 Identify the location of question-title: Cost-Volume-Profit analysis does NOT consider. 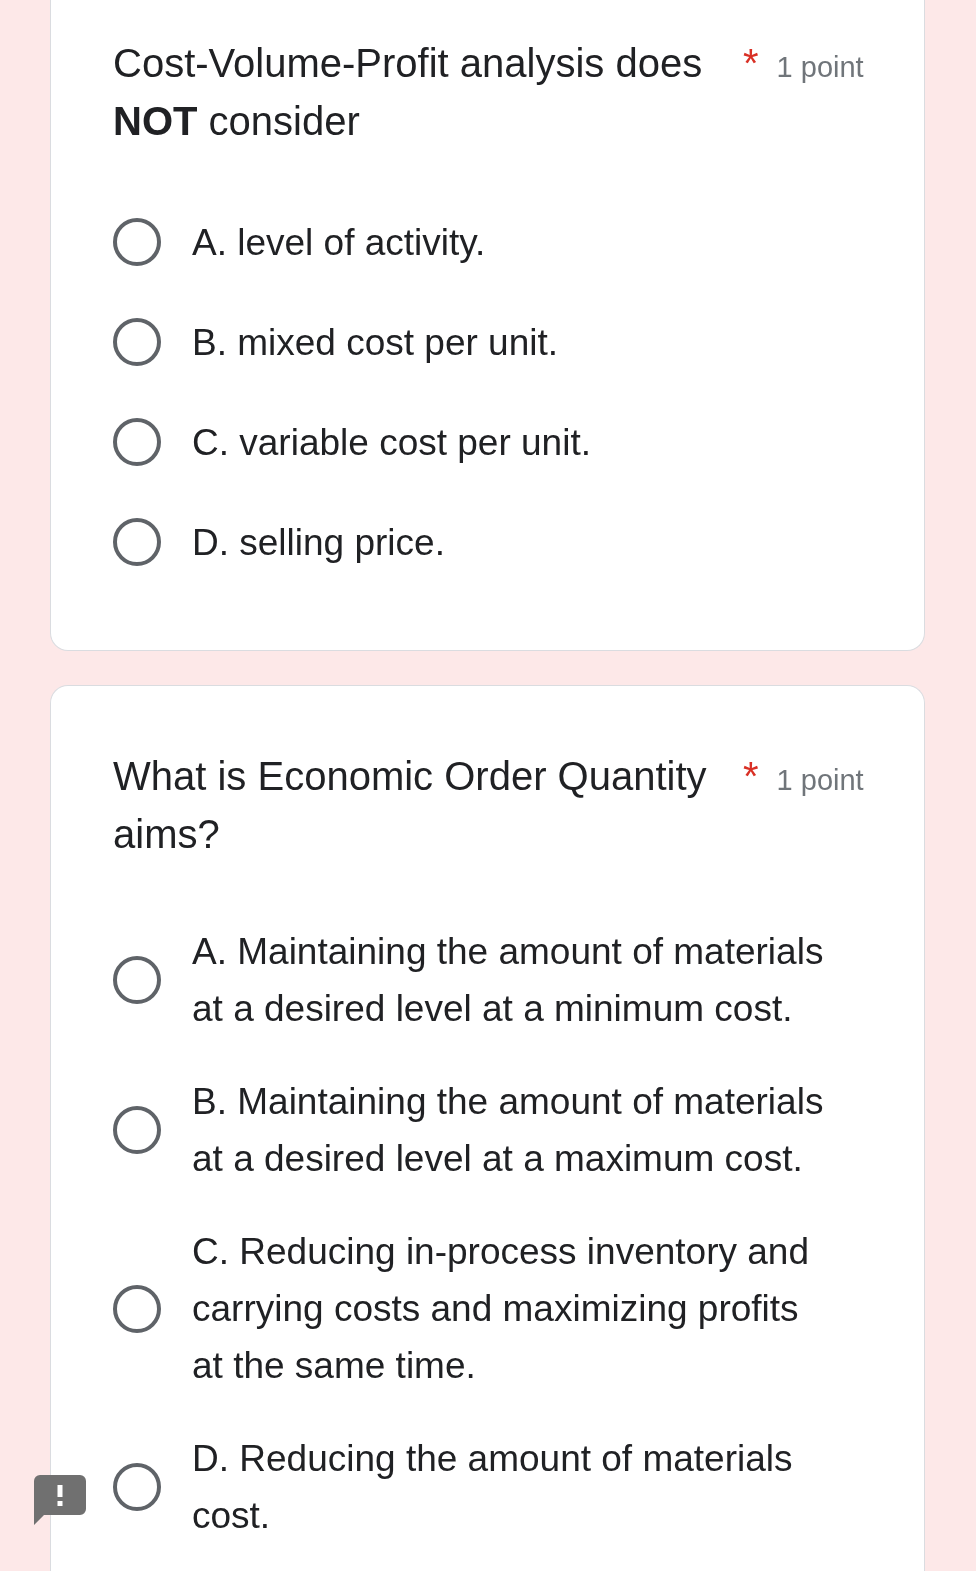
(408, 92).